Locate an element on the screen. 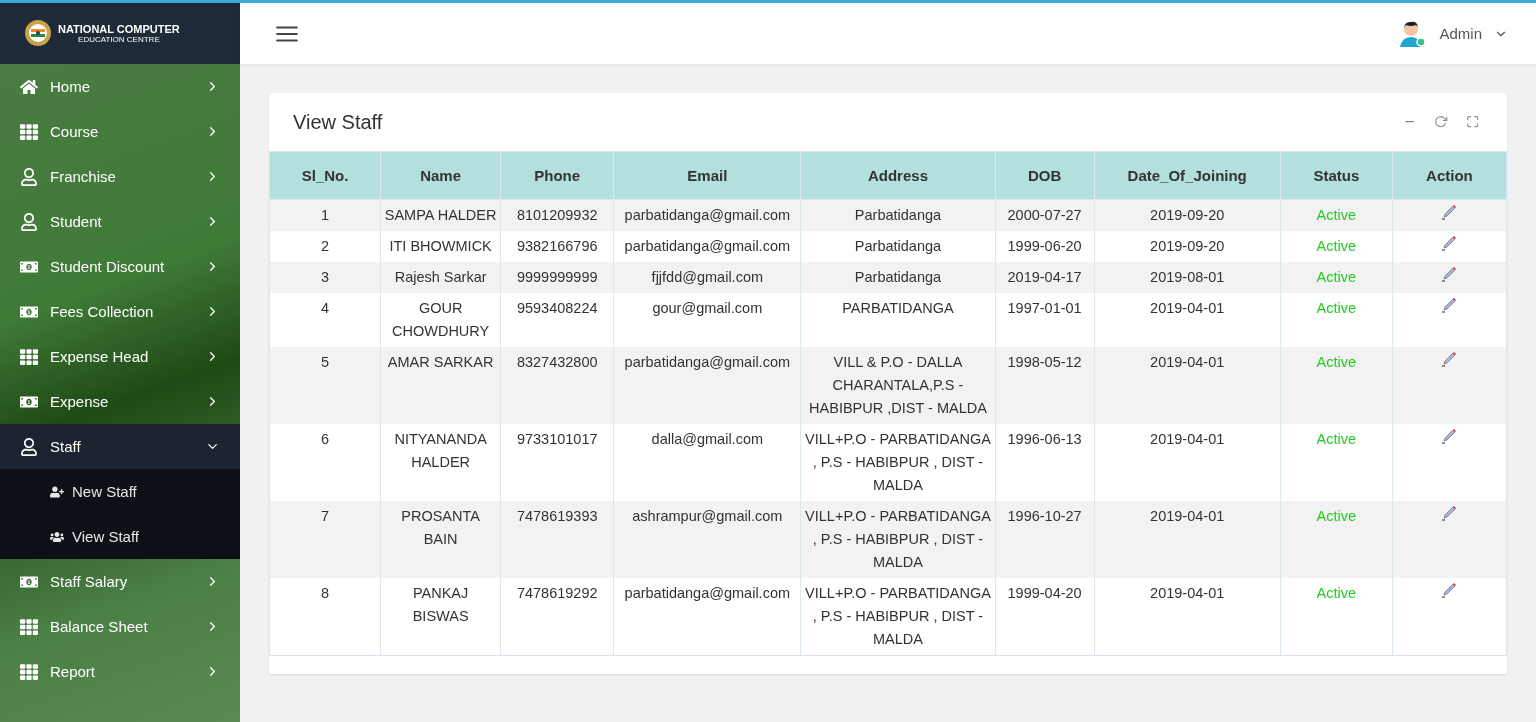 The width and height of the screenshot is (1536, 722). sidebar-item: Staff Salary is located at coordinates (120, 581).